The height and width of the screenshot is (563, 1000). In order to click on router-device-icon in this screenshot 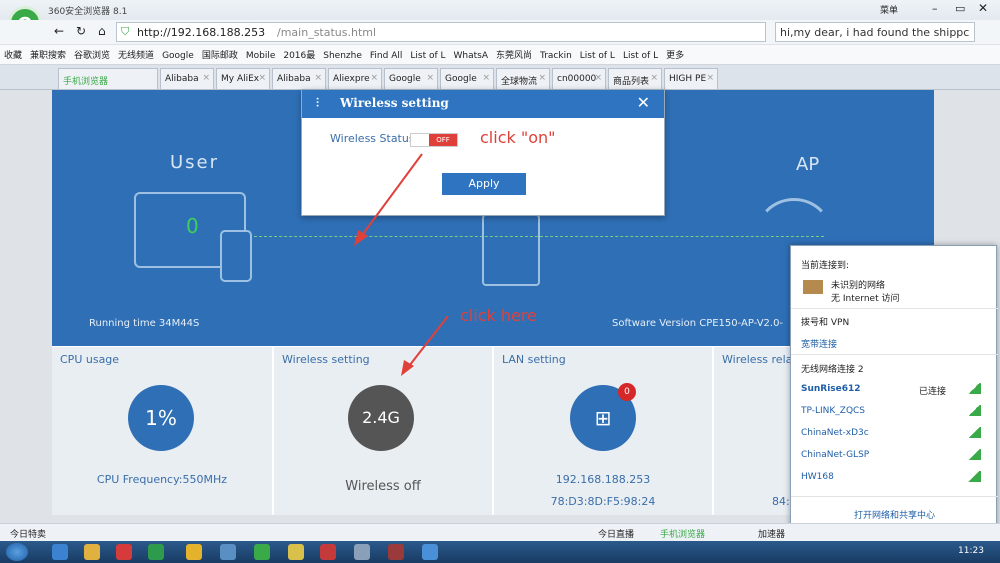, I will do `click(511, 250)`.